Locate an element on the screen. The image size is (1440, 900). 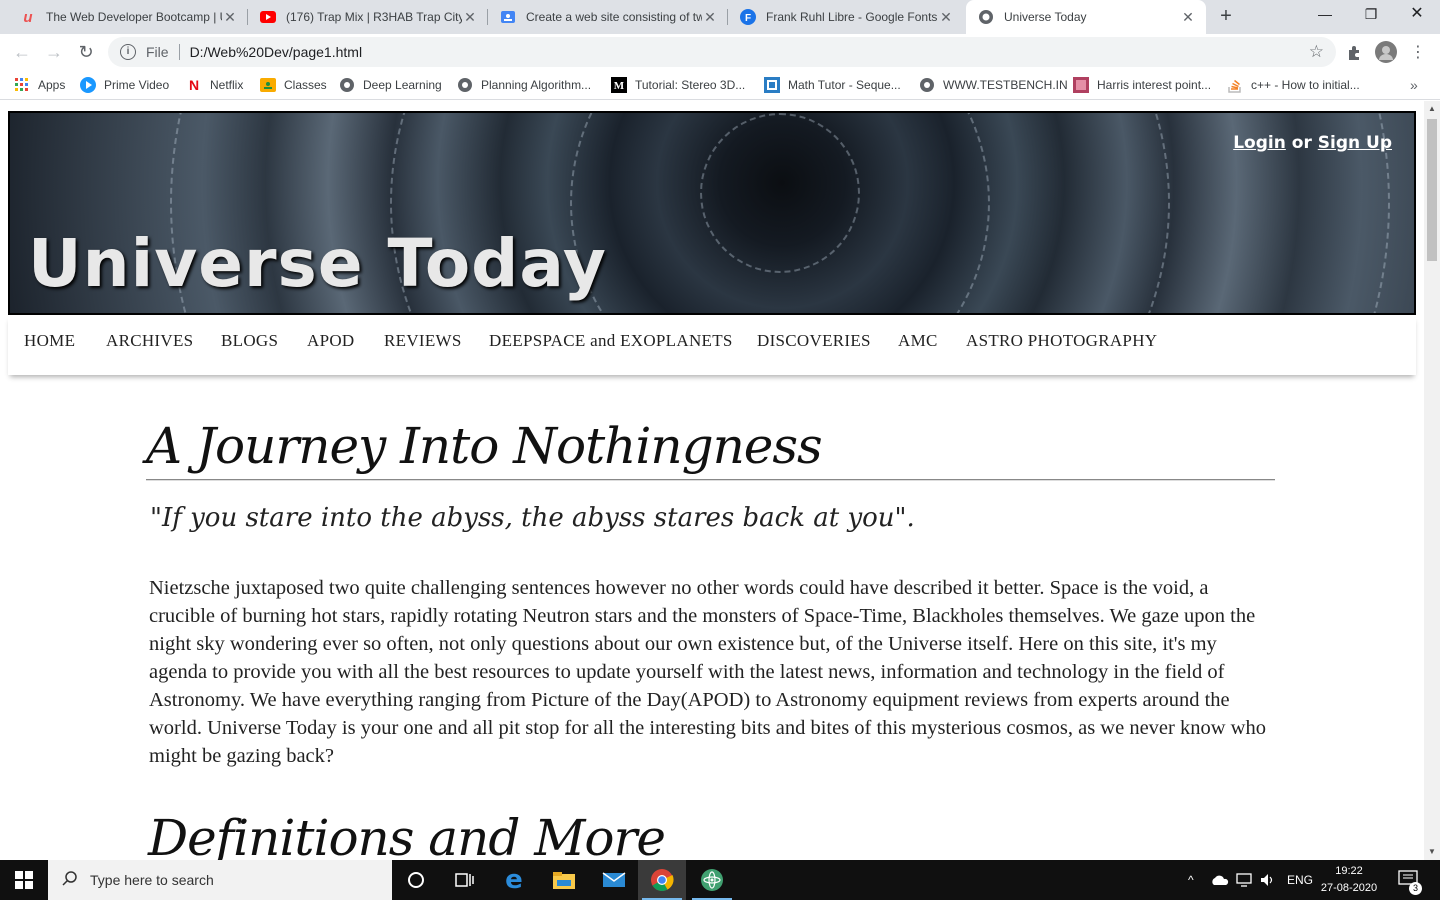
medium-icon: M is located at coordinates (619, 85).